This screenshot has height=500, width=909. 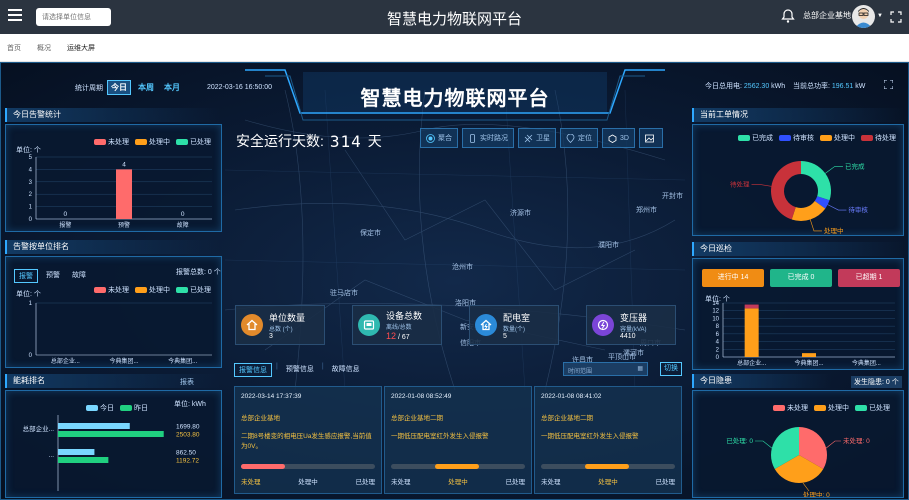 I want to click on alarm-rank-tabs: 报警 预警 故障, so click(x=52, y=276).